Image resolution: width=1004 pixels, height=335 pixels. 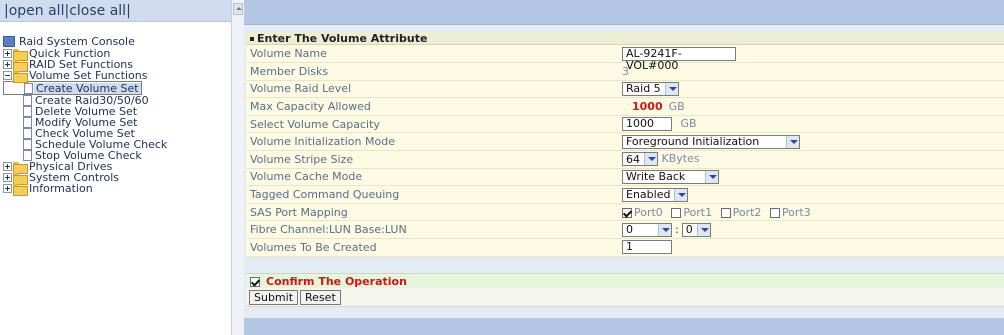 I want to click on submit-button: Submit, so click(x=274, y=297).